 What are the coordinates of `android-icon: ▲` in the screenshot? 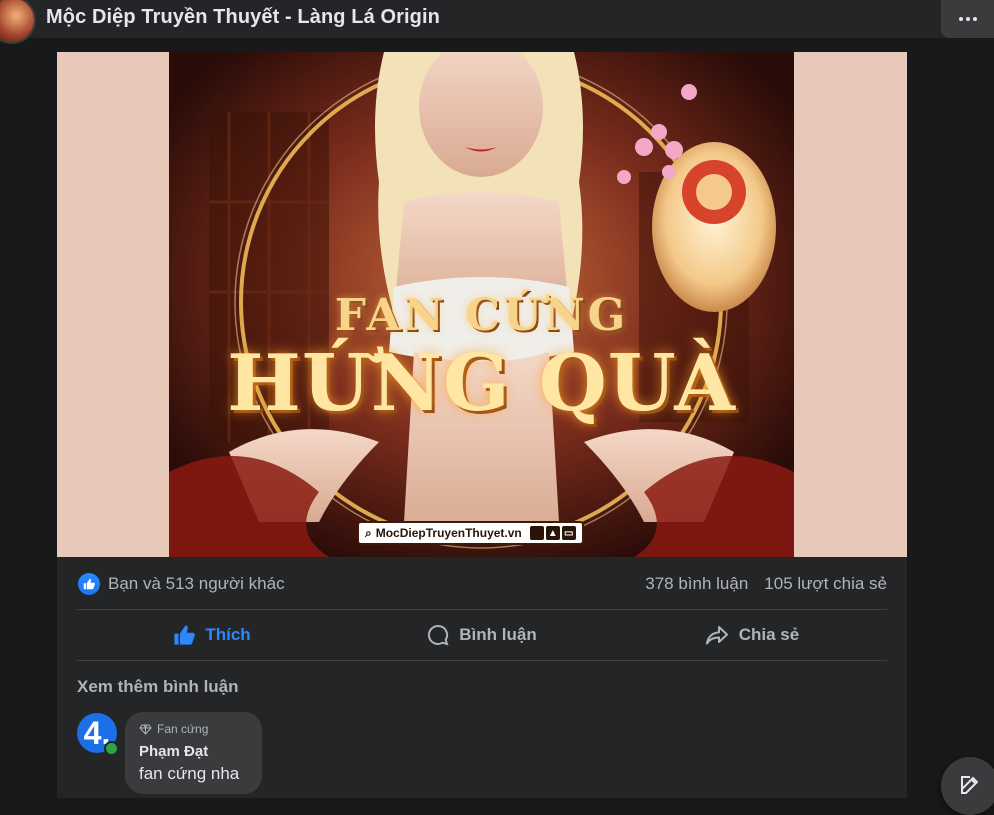 It's located at (552, 533).